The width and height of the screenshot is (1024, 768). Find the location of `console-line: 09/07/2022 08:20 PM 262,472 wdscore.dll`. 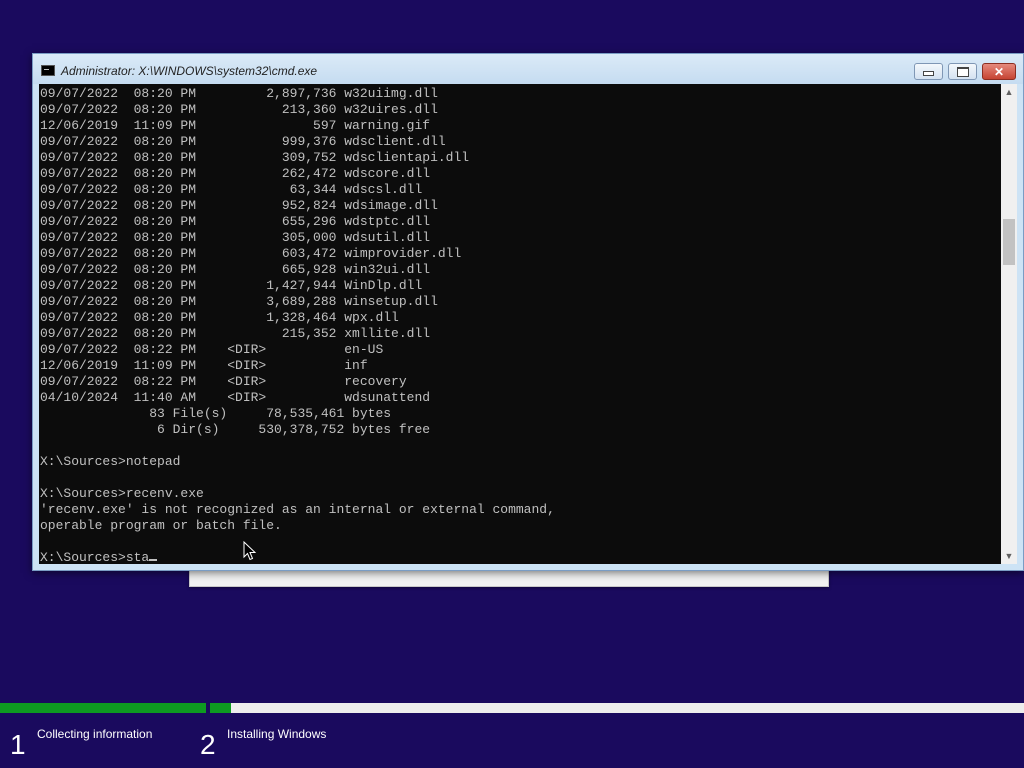

console-line: 09/07/2022 08:20 PM 262,472 wdscore.dll is located at coordinates (235, 173).